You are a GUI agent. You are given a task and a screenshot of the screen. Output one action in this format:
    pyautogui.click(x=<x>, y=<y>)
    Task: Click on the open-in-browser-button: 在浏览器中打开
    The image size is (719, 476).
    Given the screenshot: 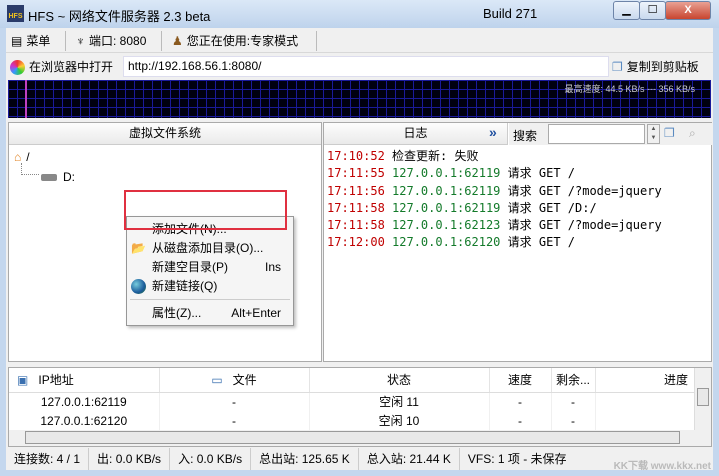 What is the action you would take?
    pyautogui.click(x=61, y=67)
    